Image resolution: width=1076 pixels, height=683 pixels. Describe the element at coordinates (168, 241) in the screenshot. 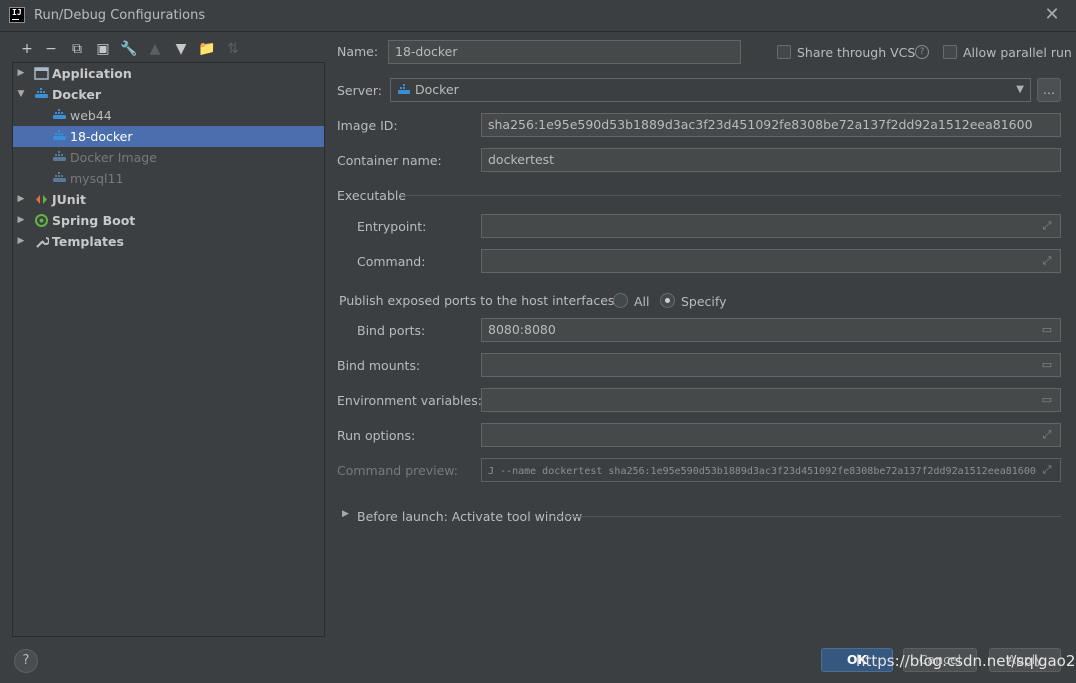

I see `tree-item: ▶ Templates` at that location.